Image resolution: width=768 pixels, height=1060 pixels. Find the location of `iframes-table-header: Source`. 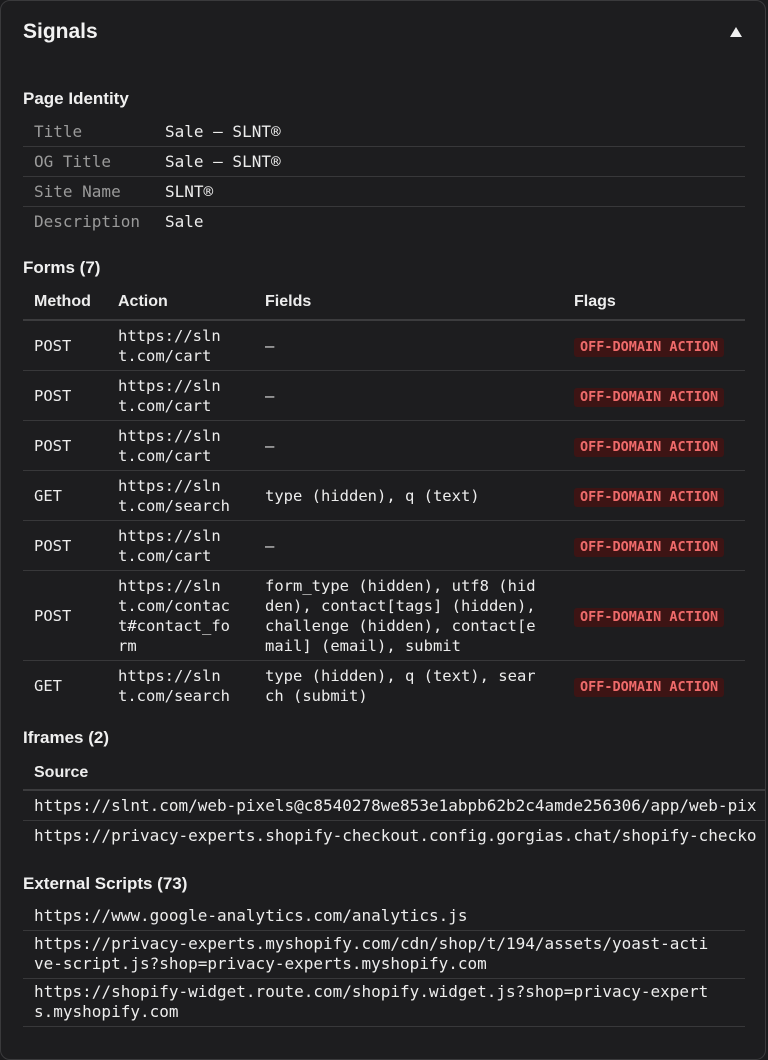

iframes-table-header: Source is located at coordinates (394, 775).